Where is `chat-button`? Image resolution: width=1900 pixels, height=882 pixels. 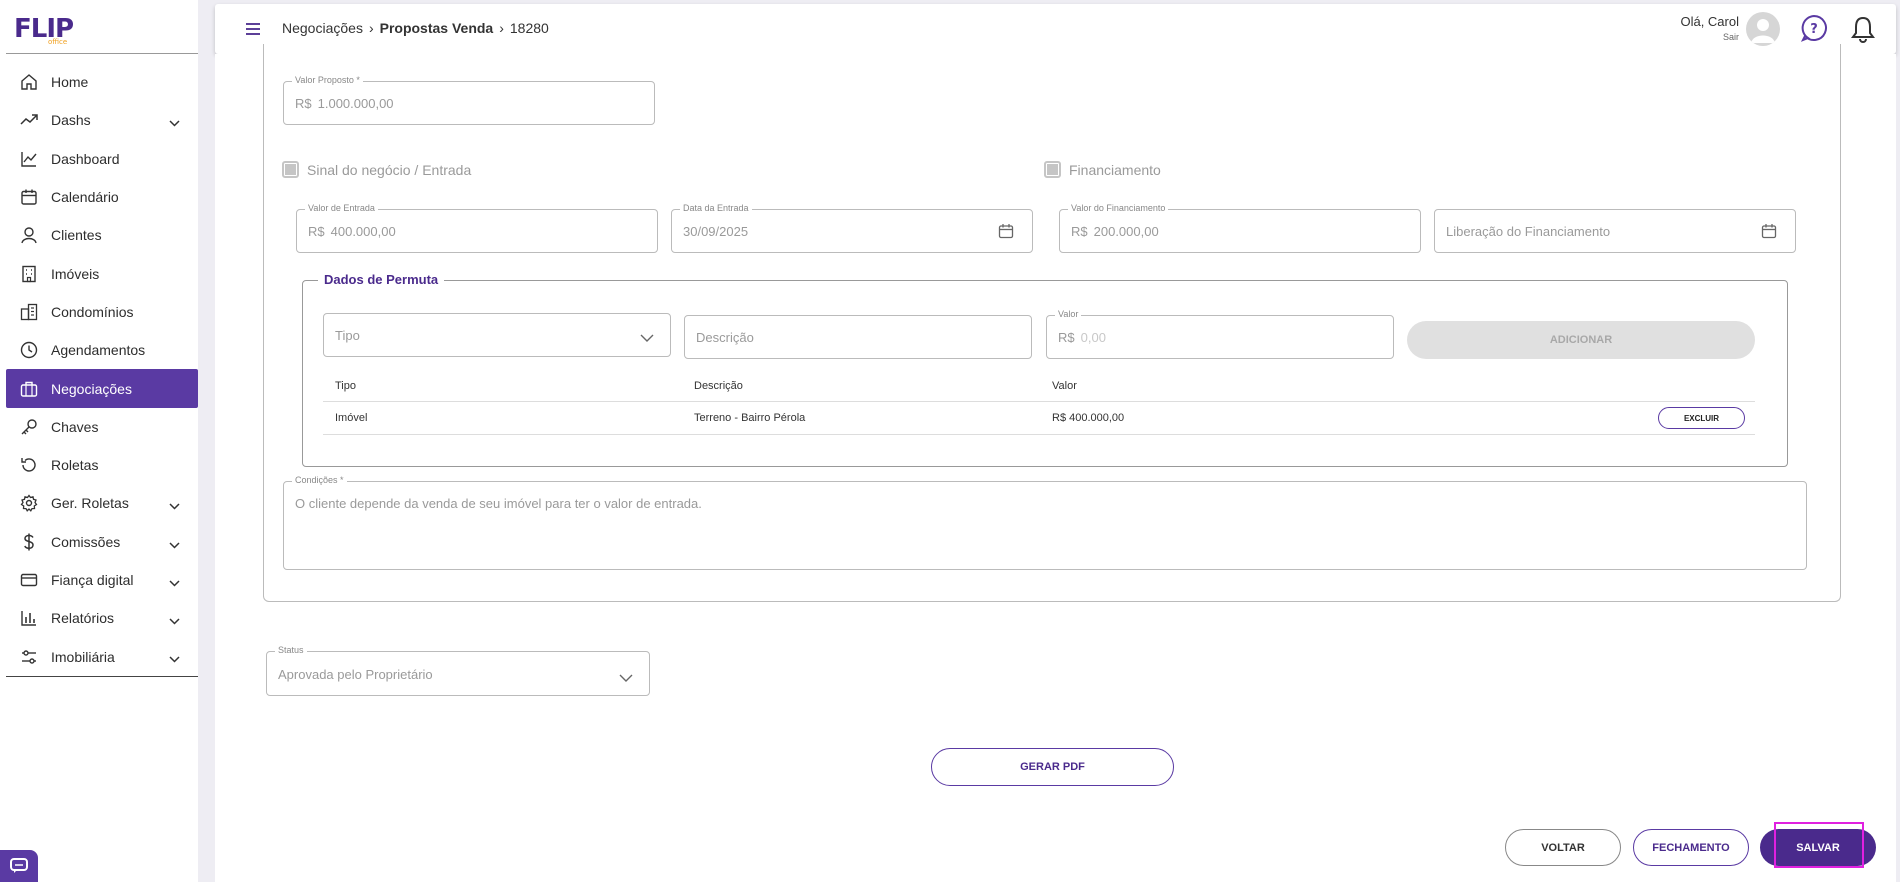
chat-button is located at coordinates (19, 866).